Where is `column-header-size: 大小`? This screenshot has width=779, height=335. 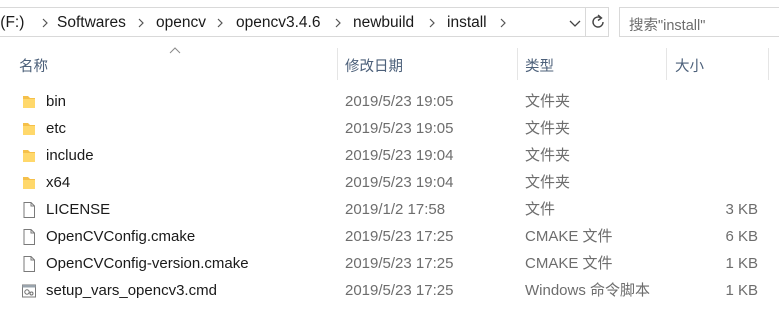 column-header-size: 大小 is located at coordinates (689, 65).